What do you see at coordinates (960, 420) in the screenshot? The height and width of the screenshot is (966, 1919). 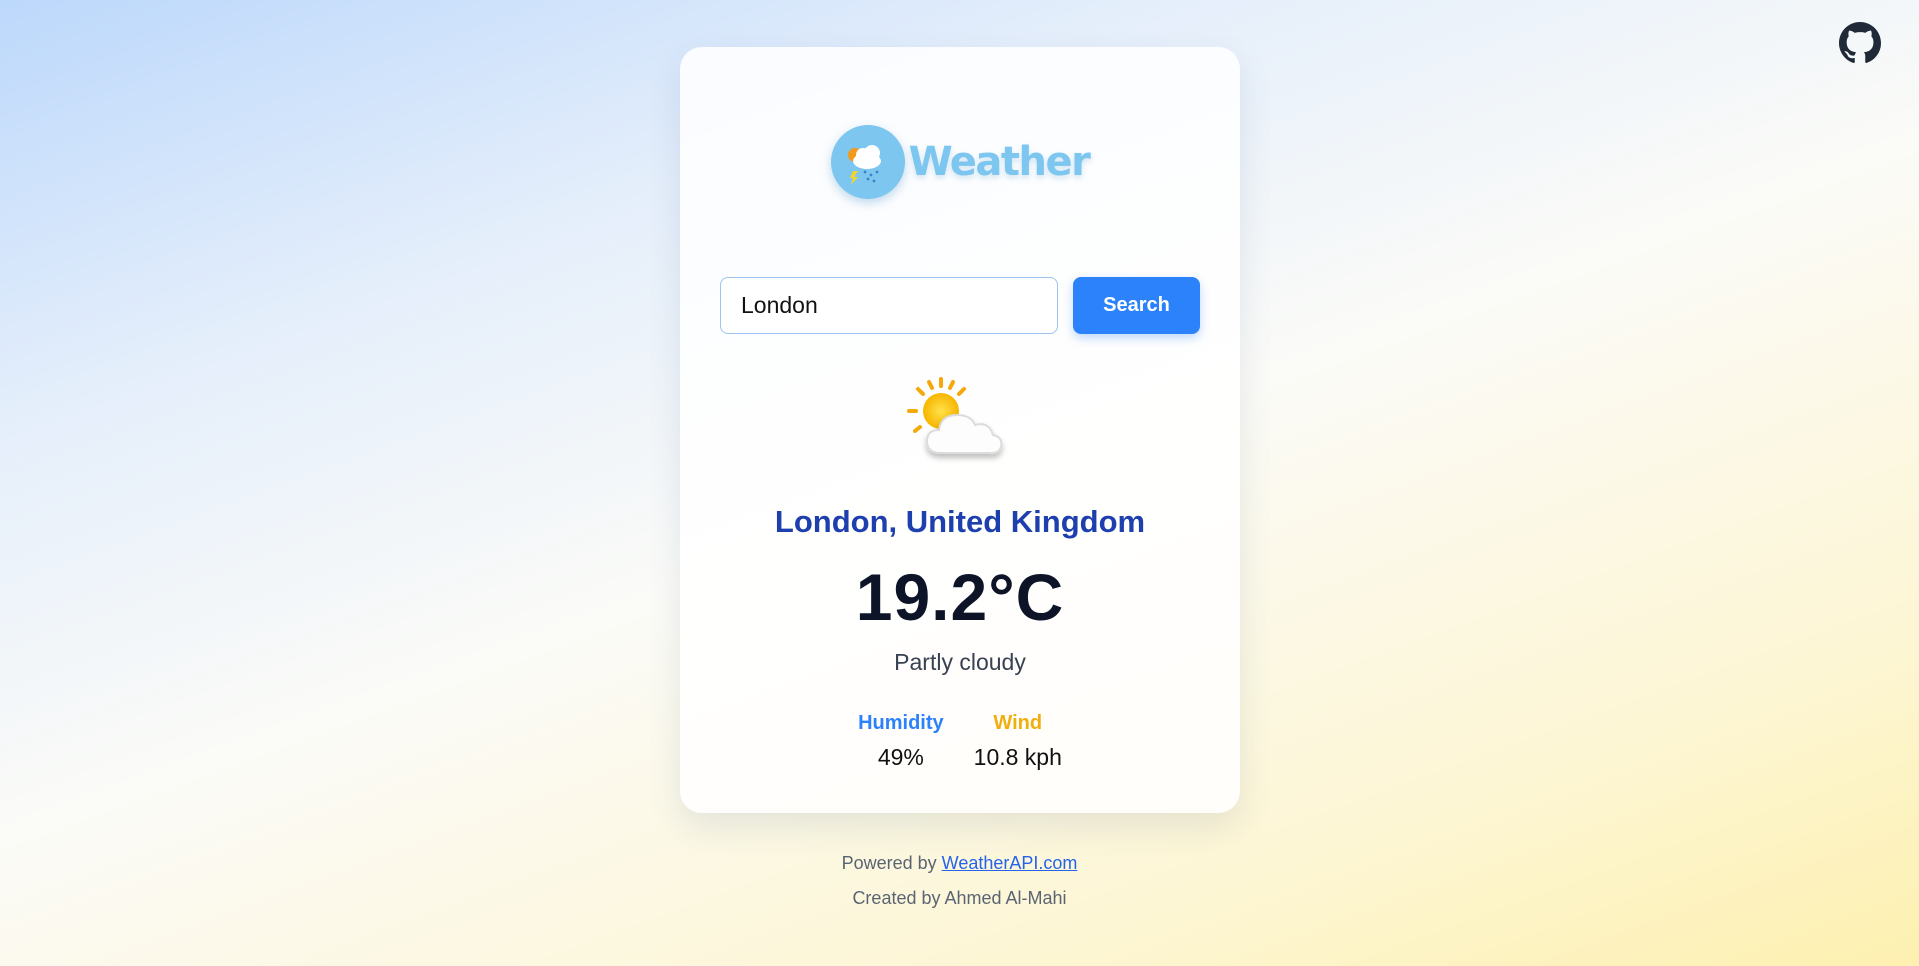 I see `partly-cloudy-icon` at bounding box center [960, 420].